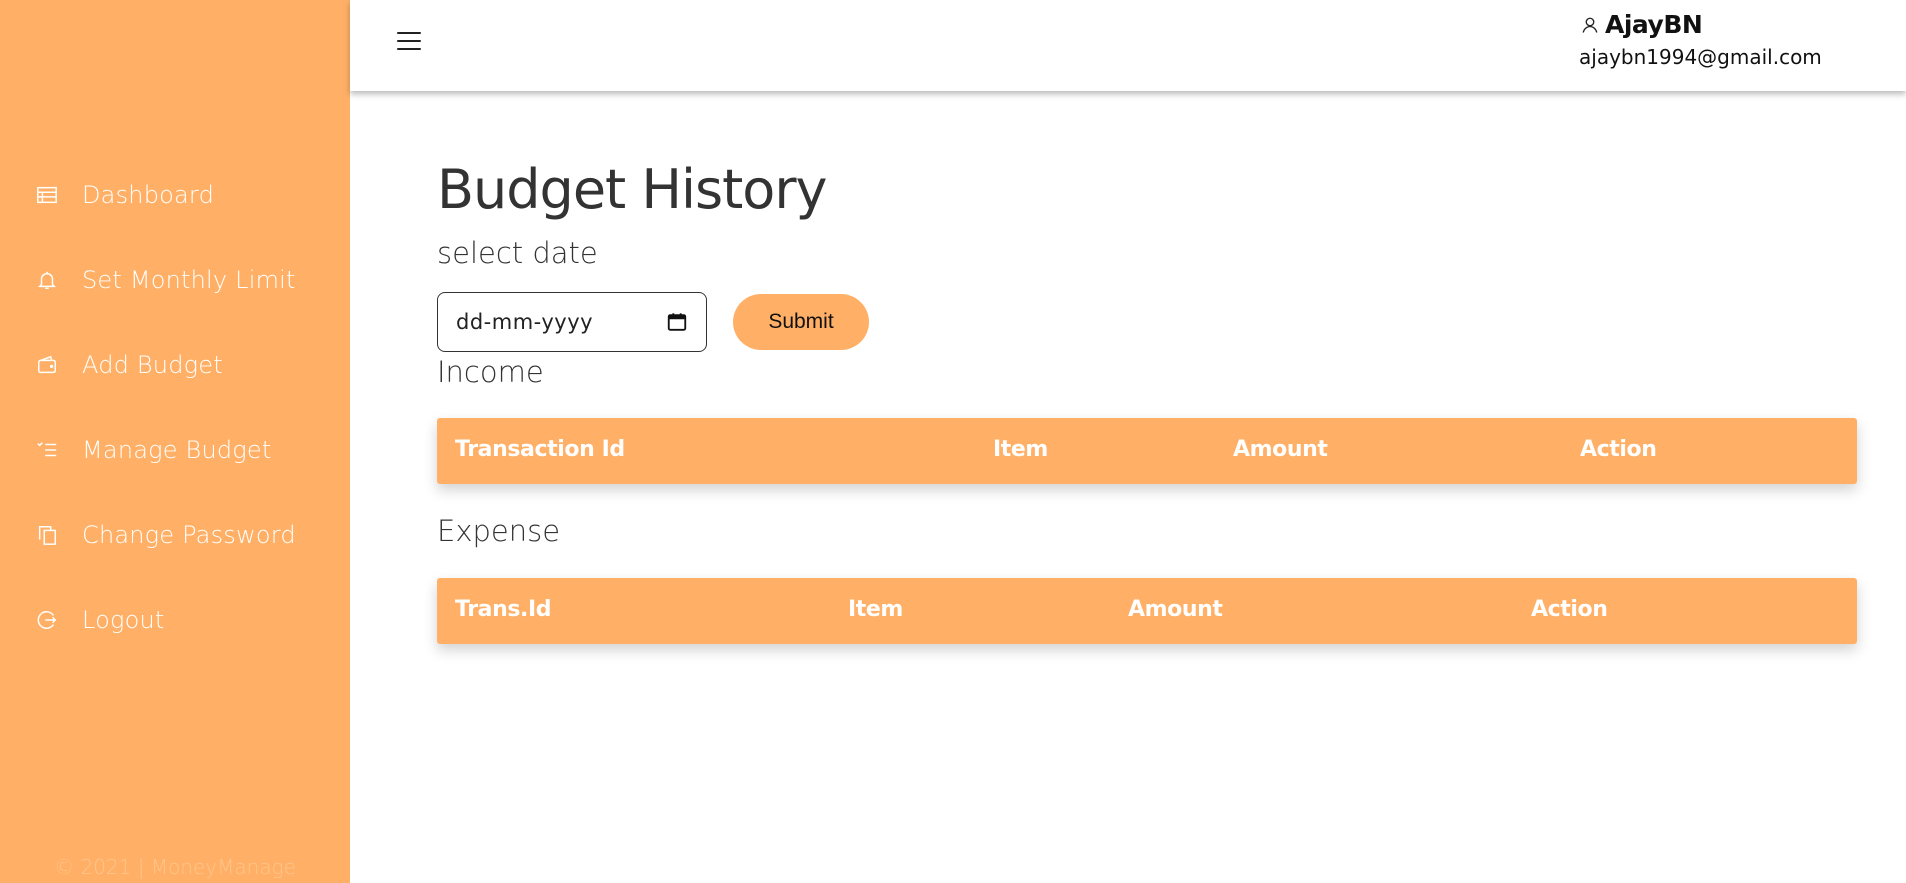  What do you see at coordinates (189, 534) in the screenshot?
I see `sidebar-item-label: Change Password` at bounding box center [189, 534].